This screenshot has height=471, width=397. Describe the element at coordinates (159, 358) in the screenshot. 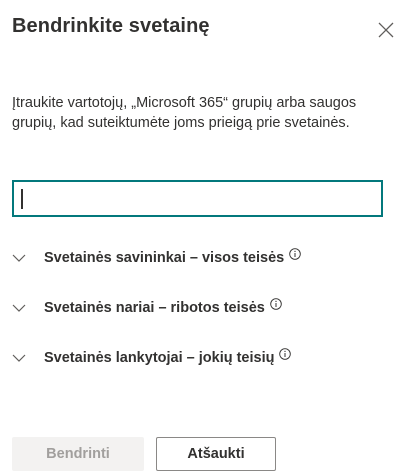

I see `permission-group-label: Svetainės lankytojai – jokių teisių` at that location.